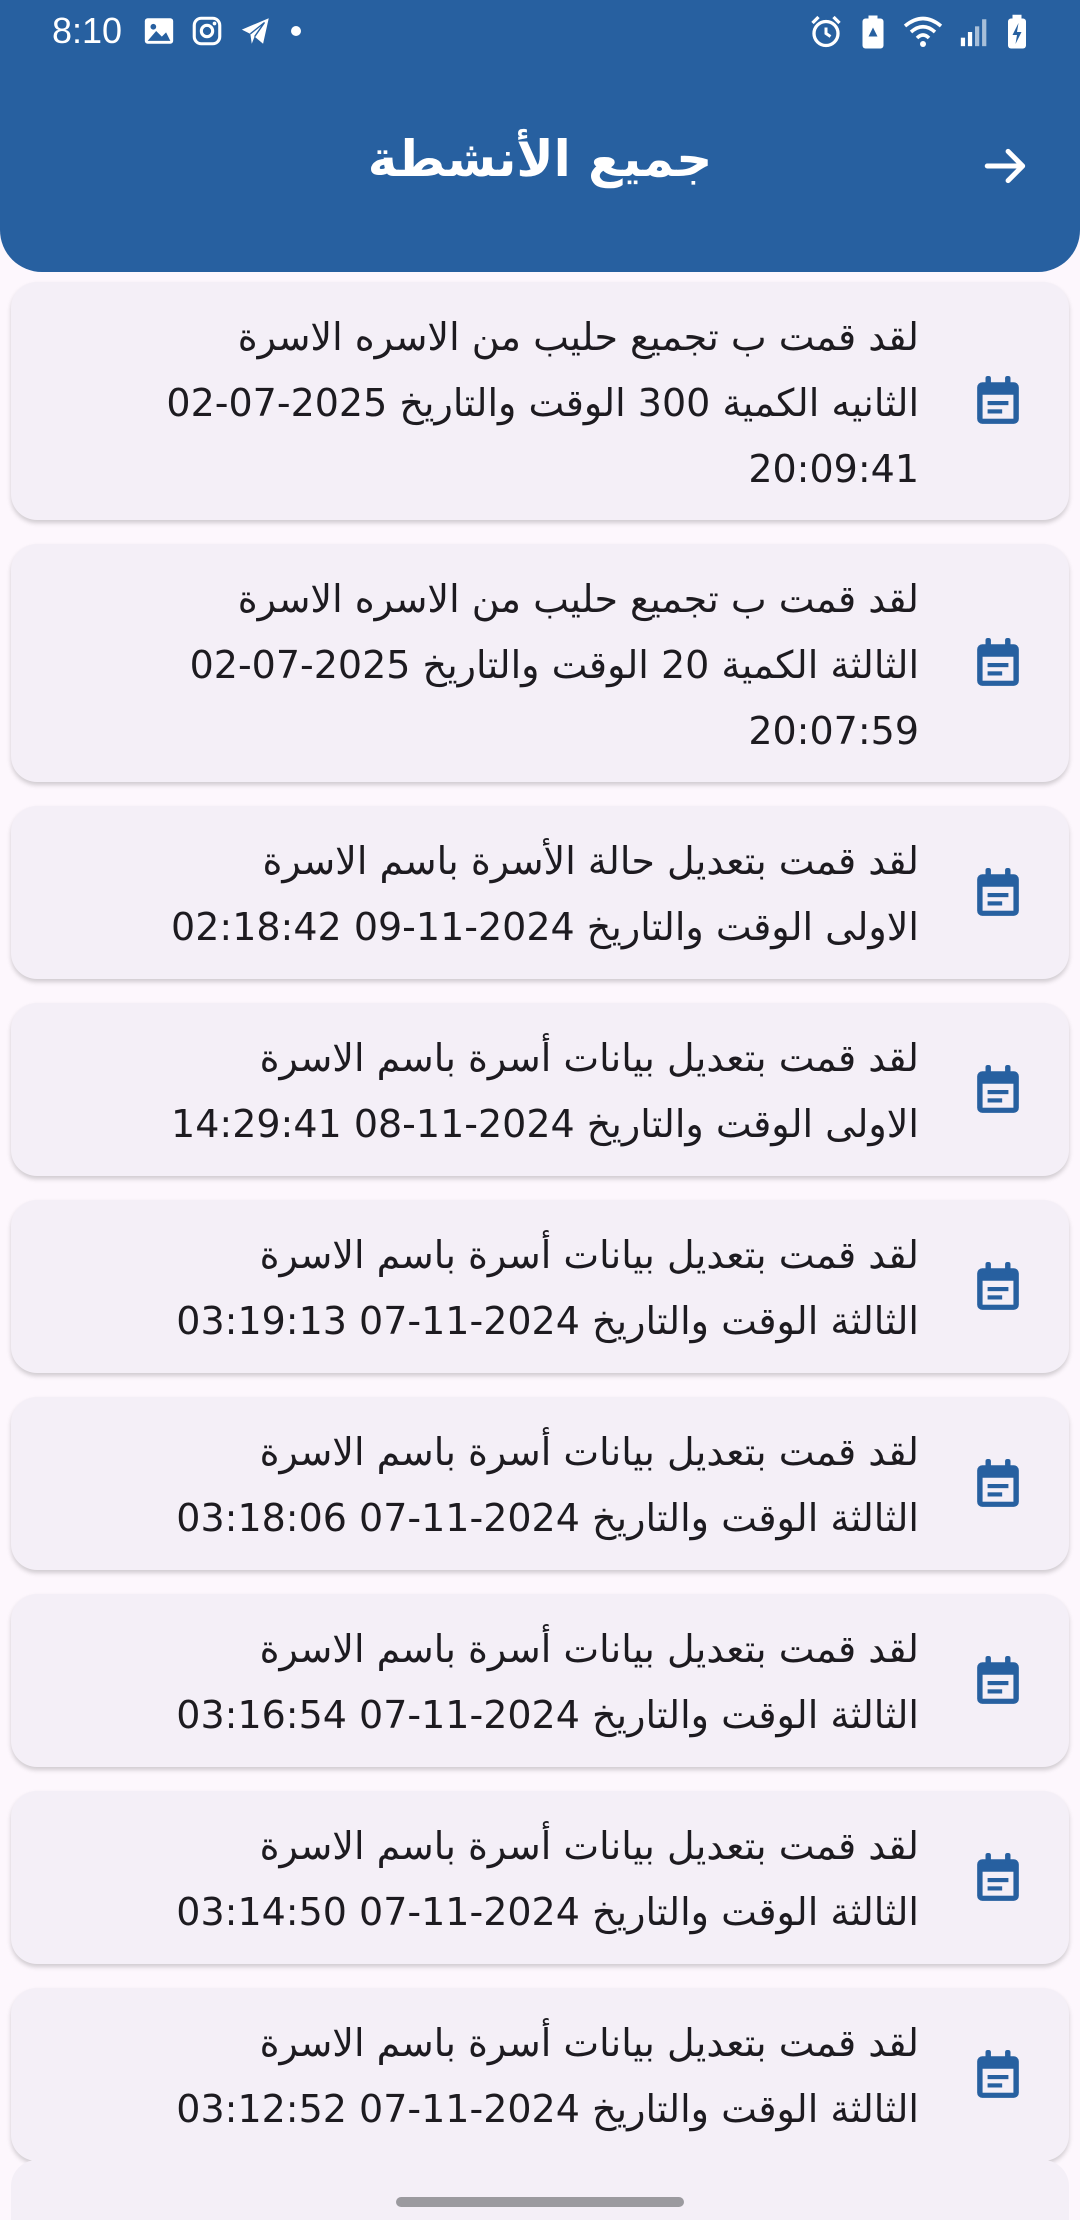  What do you see at coordinates (540, 159) in the screenshot?
I see `page-title: جميع الأنشطة` at bounding box center [540, 159].